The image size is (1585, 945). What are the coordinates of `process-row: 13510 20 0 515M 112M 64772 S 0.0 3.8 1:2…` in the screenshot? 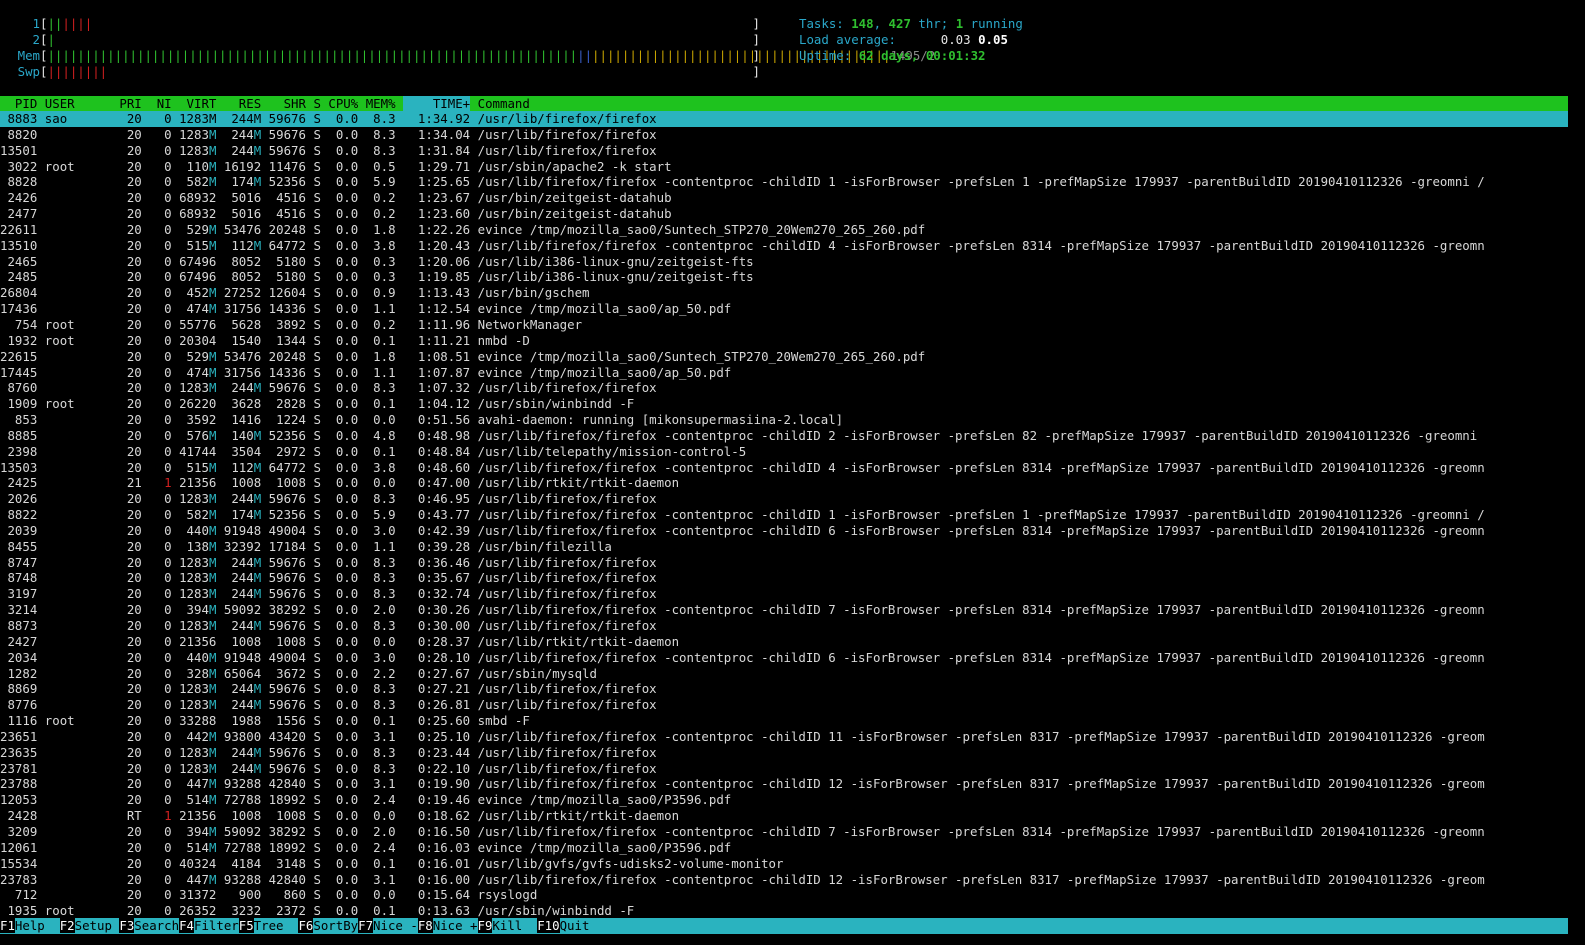 It's located at (784, 246).